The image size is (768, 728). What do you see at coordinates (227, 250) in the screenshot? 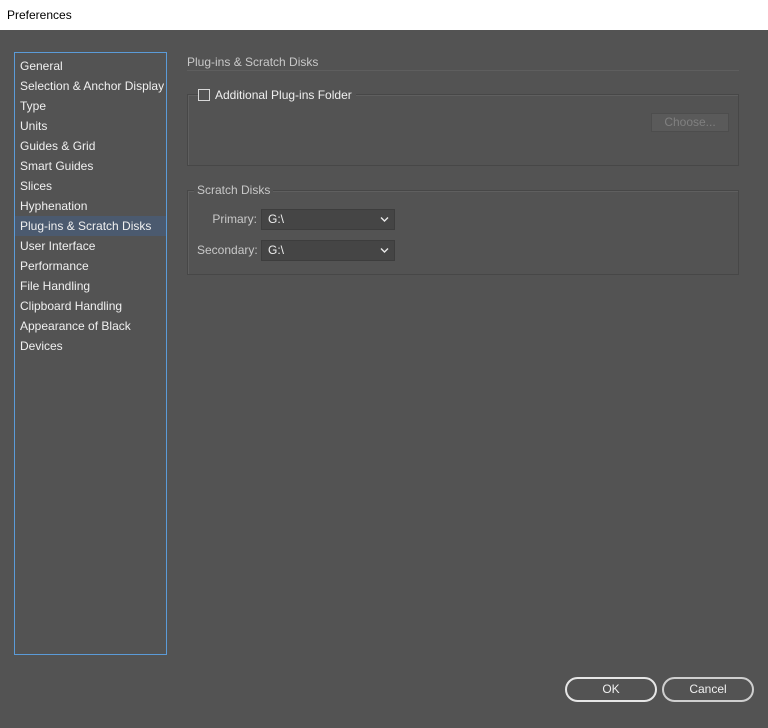
I see `secondary-label: Secondary:` at bounding box center [227, 250].